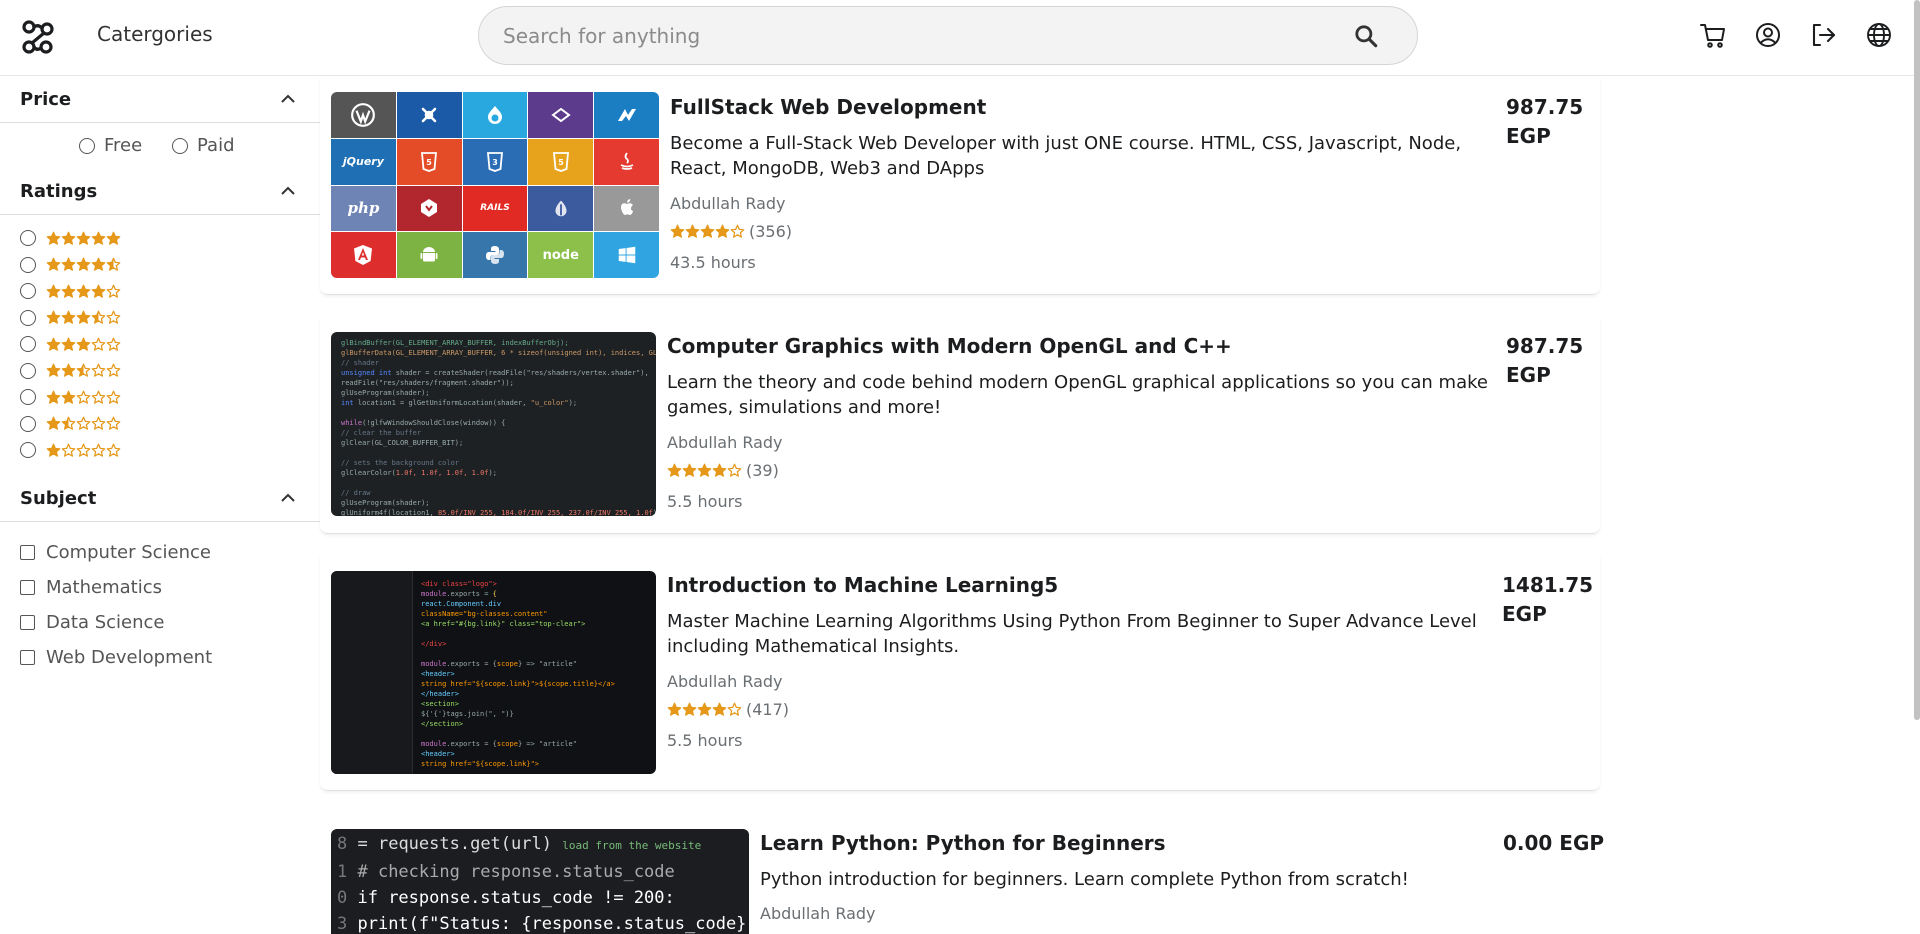 This screenshot has height=934, width=1920. What do you see at coordinates (1879, 35) in the screenshot?
I see `globe-language-icon` at bounding box center [1879, 35].